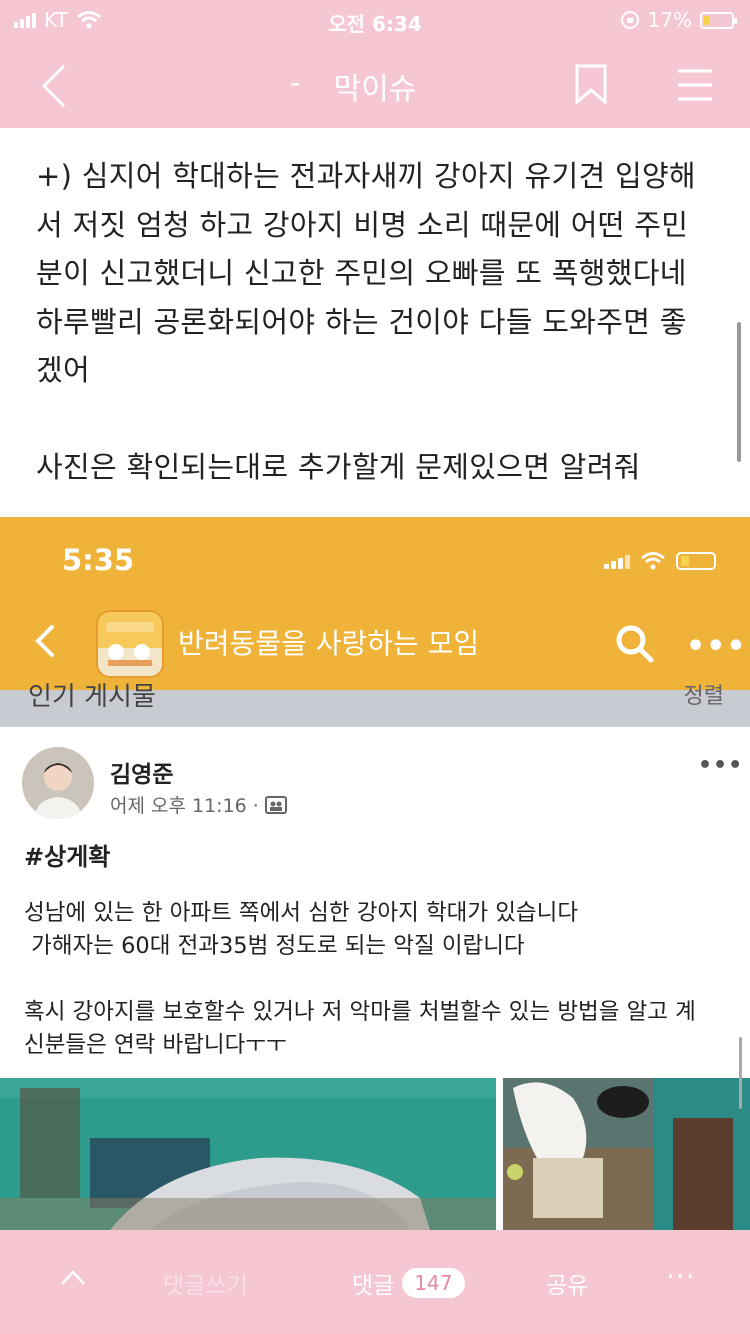 This screenshot has width=750, height=1334. I want to click on app-header: - 막이슈, so click(375, 85).